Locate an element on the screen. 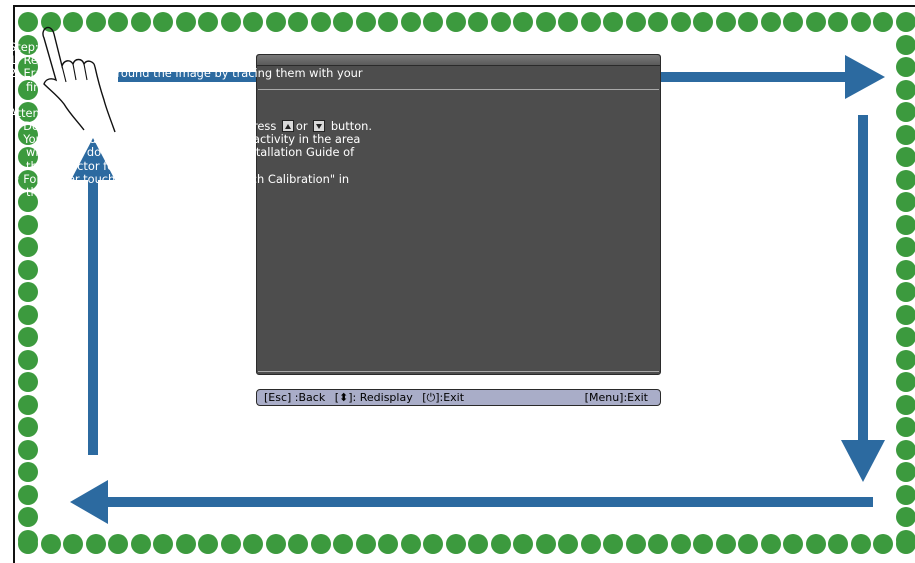 This screenshot has height=563, width=915. attention-line-1-end: button. is located at coordinates (351, 126).